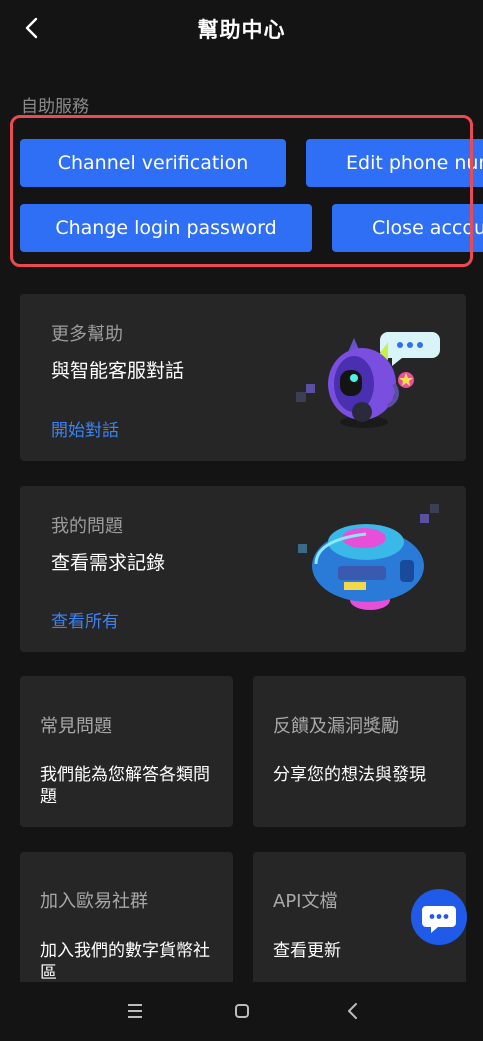 This screenshot has width=483, height=1041. I want to click on header: 幫助中心, so click(241, 28).